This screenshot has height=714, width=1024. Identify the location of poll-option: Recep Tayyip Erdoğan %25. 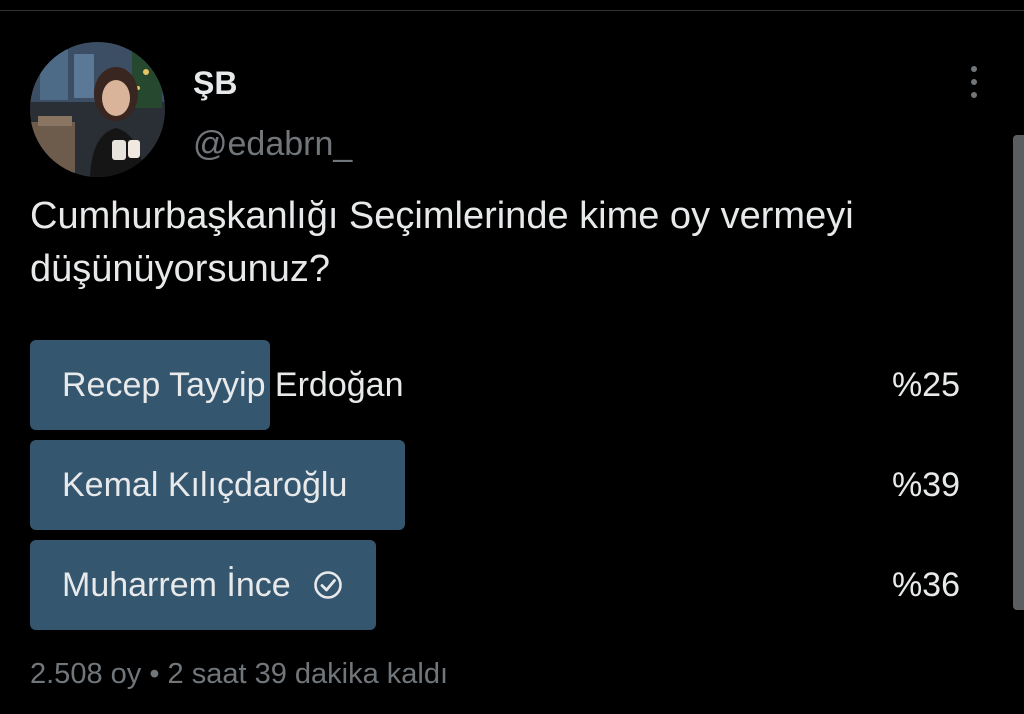
(495, 385).